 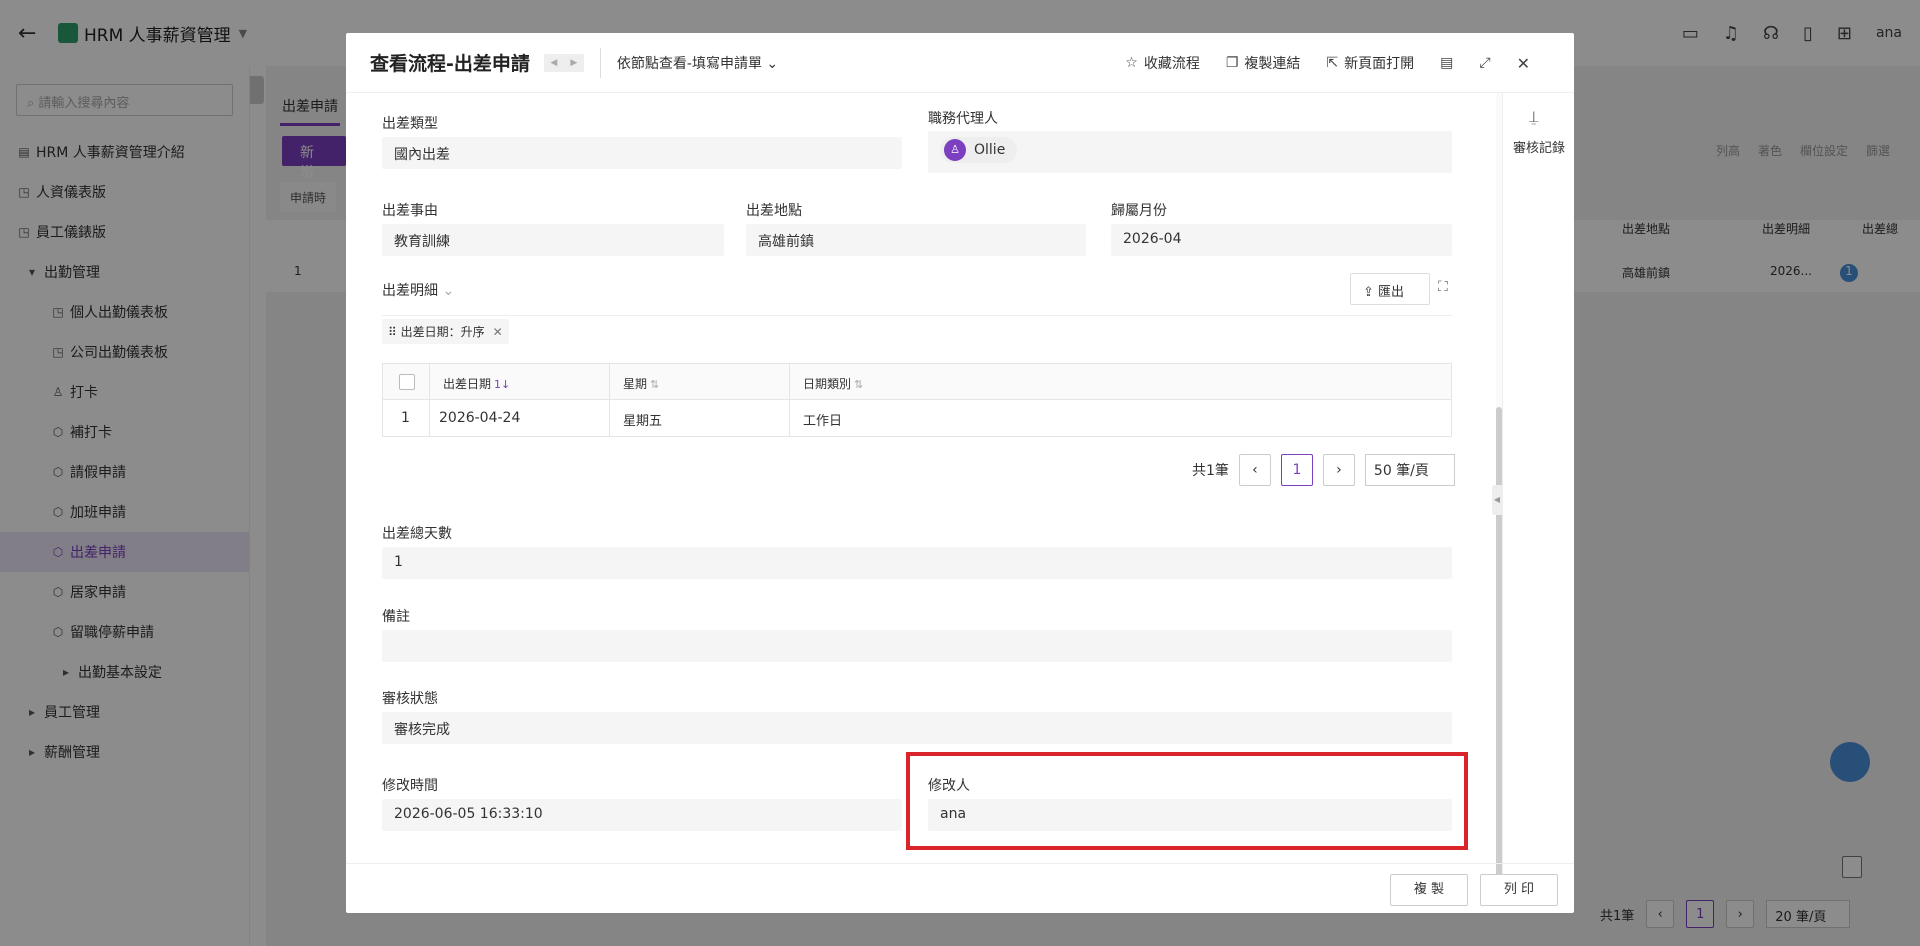 I want to click on select-all-checkbox, so click(x=407, y=382).